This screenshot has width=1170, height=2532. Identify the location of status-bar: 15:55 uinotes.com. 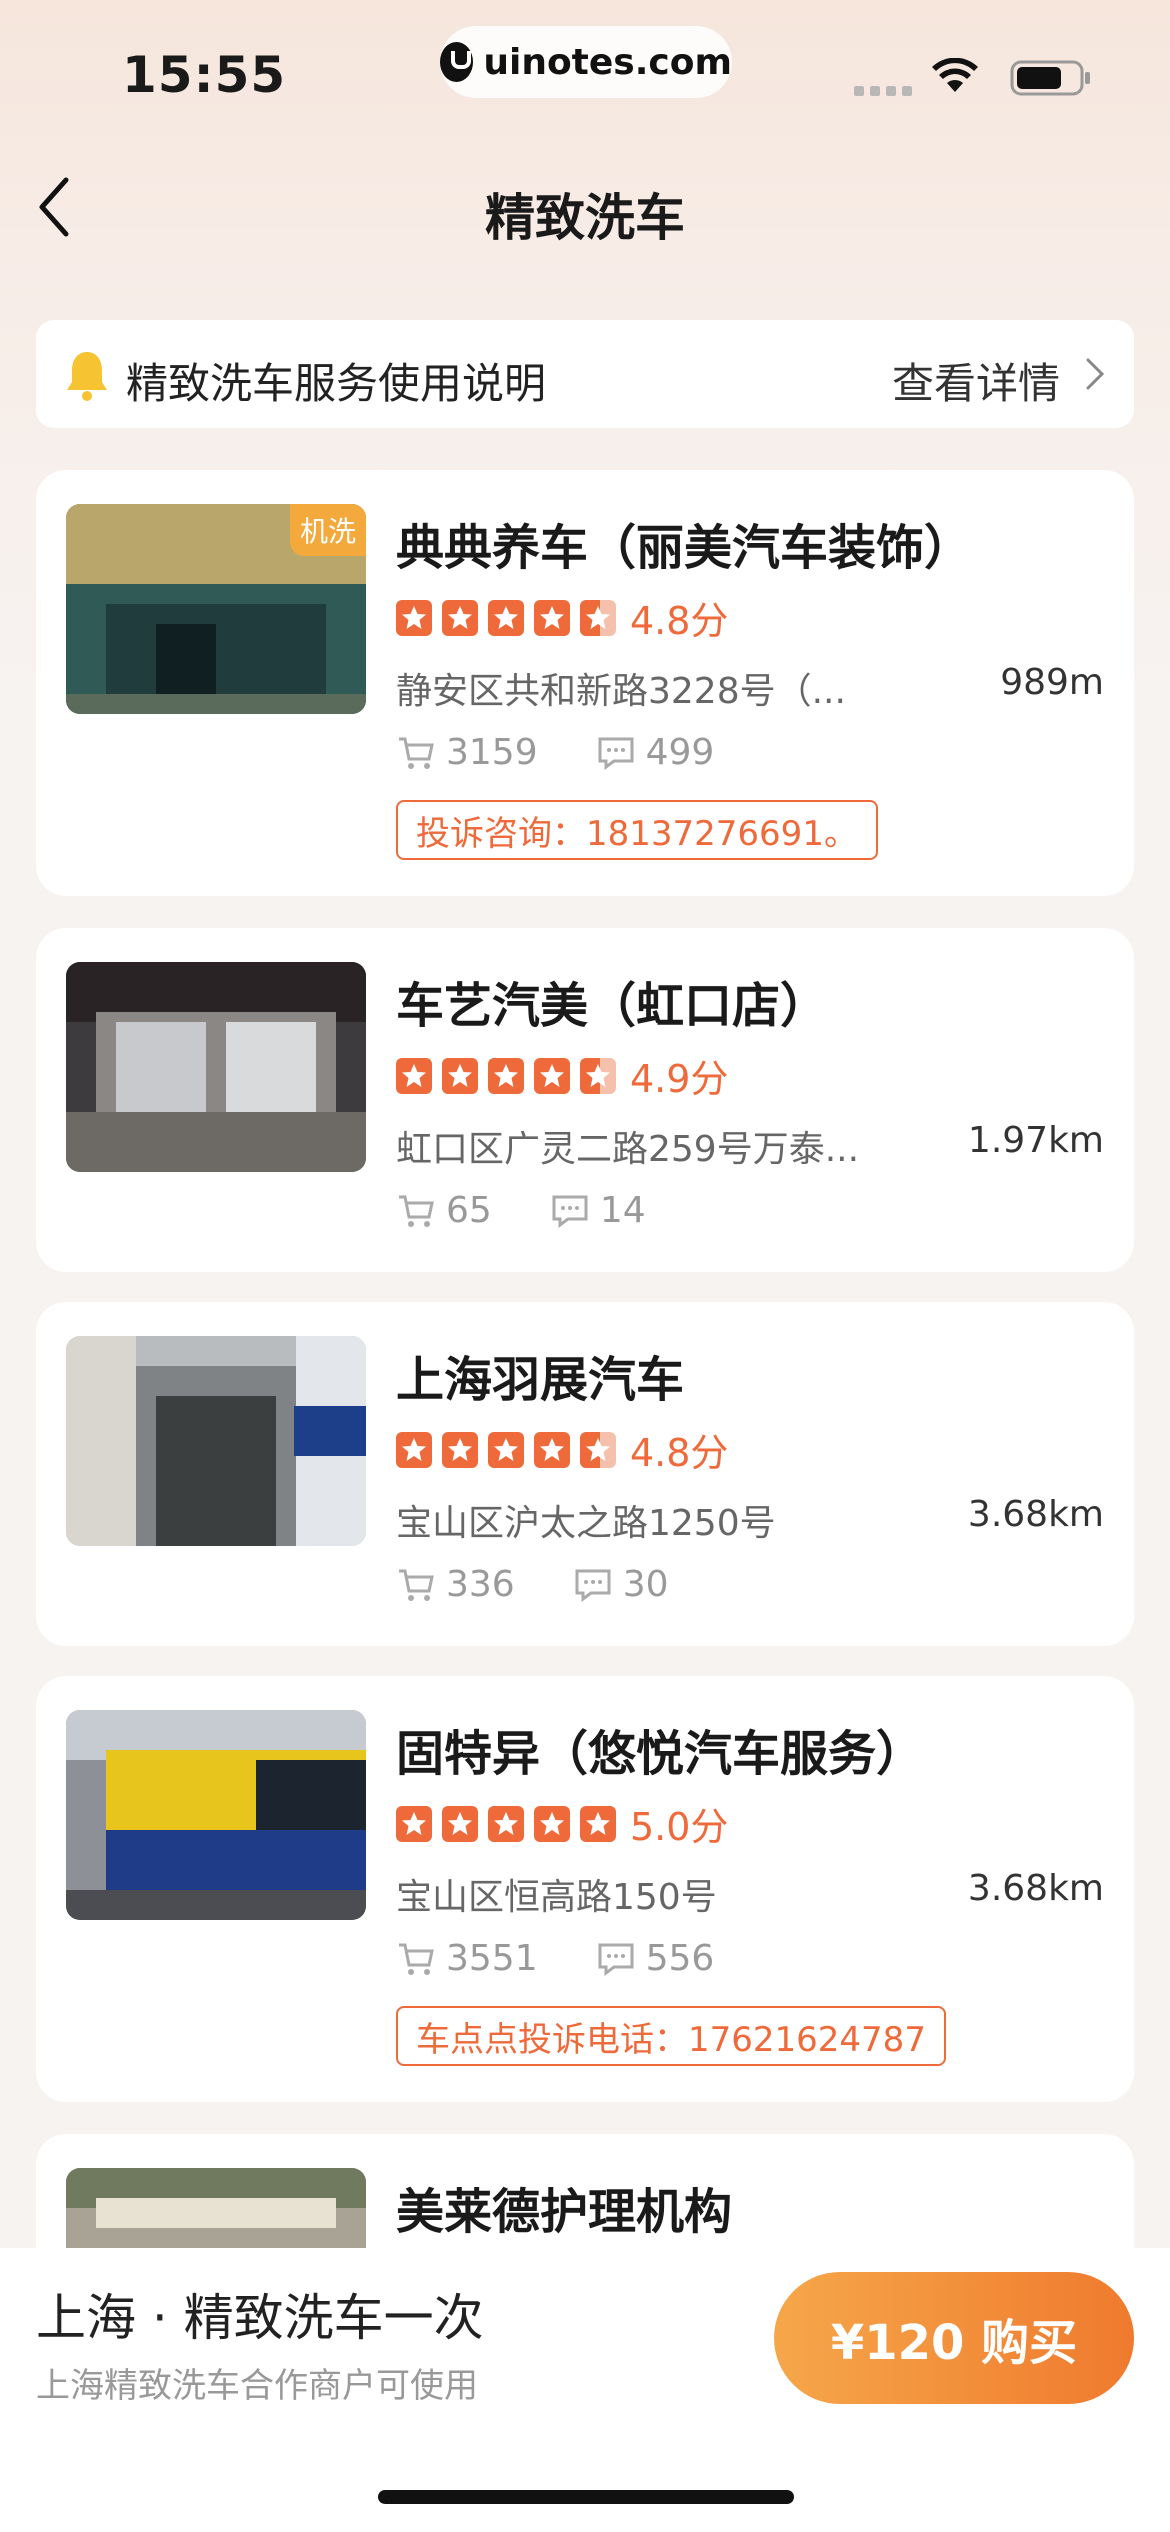
(585, 70).